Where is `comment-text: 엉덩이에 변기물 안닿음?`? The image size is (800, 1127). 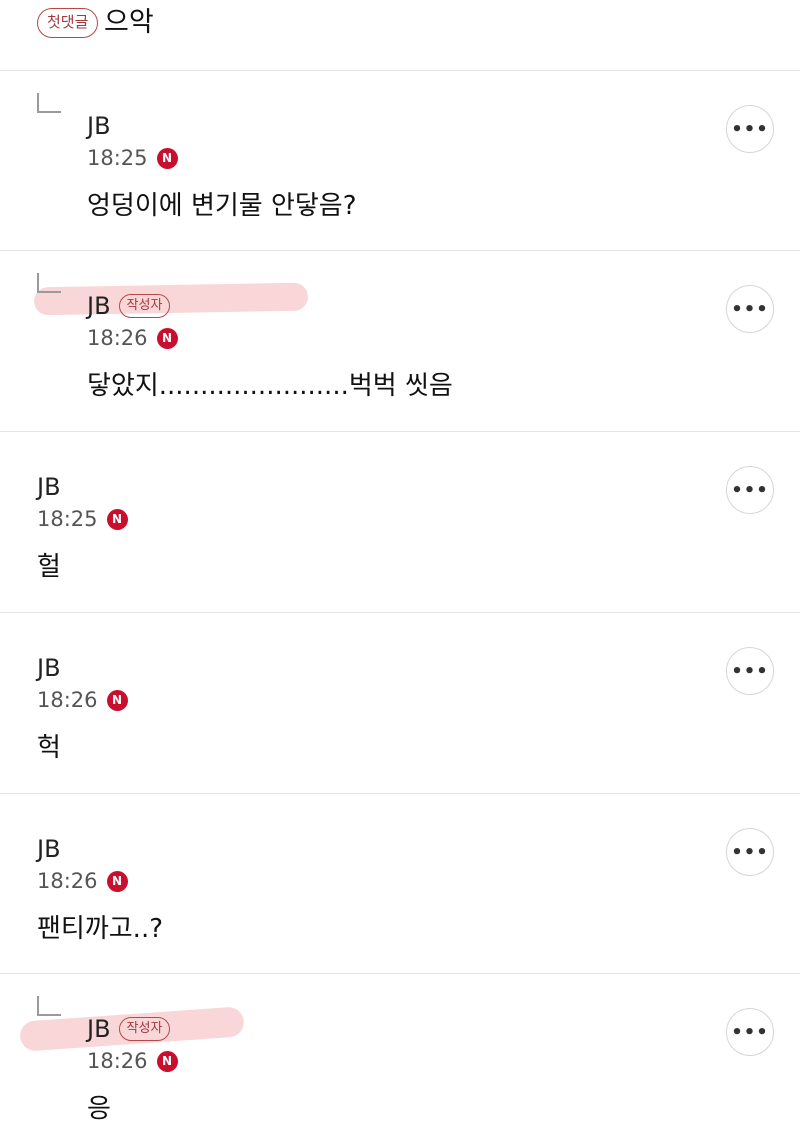
comment-text: 엉덩이에 변기물 안닿음? is located at coordinates (222, 206).